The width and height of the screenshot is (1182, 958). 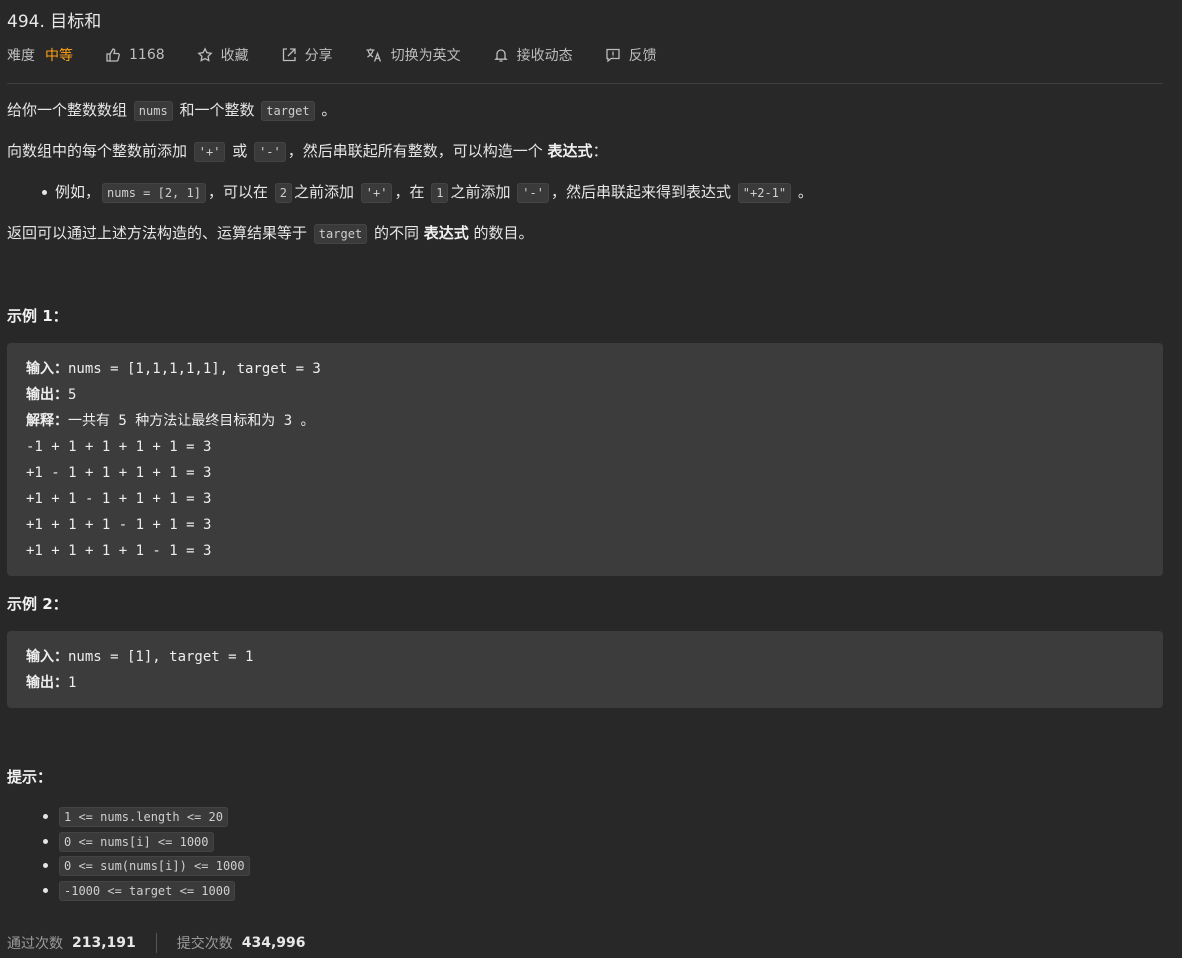 What do you see at coordinates (409, 192) in the screenshot?
I see `text: ，在` at bounding box center [409, 192].